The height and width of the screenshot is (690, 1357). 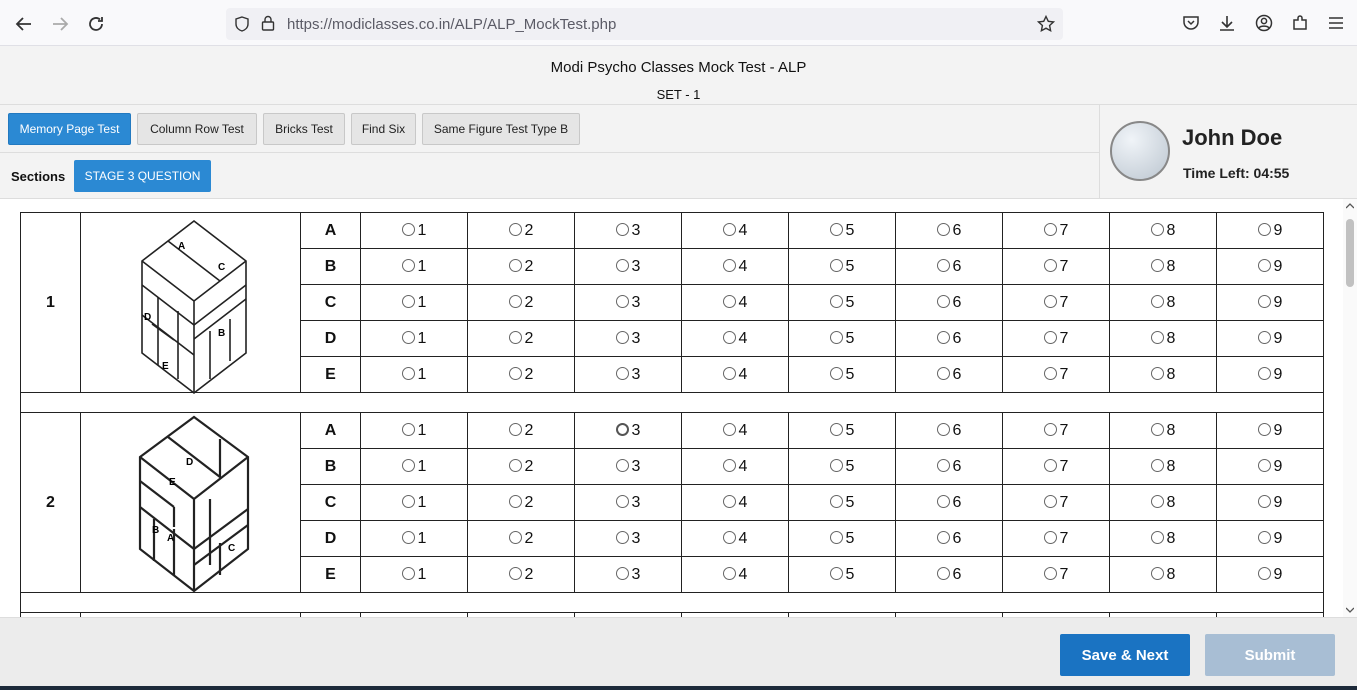 I want to click on scrollbar, so click(x=1350, y=408).